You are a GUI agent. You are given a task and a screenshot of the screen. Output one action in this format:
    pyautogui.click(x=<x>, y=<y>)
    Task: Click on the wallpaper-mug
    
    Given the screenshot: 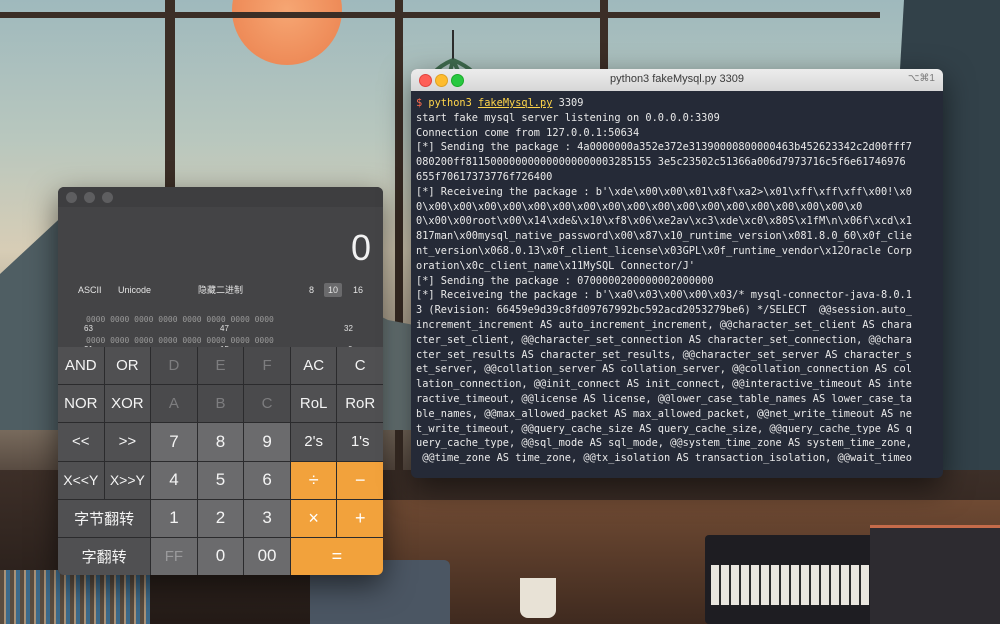 What is the action you would take?
    pyautogui.click(x=538, y=598)
    